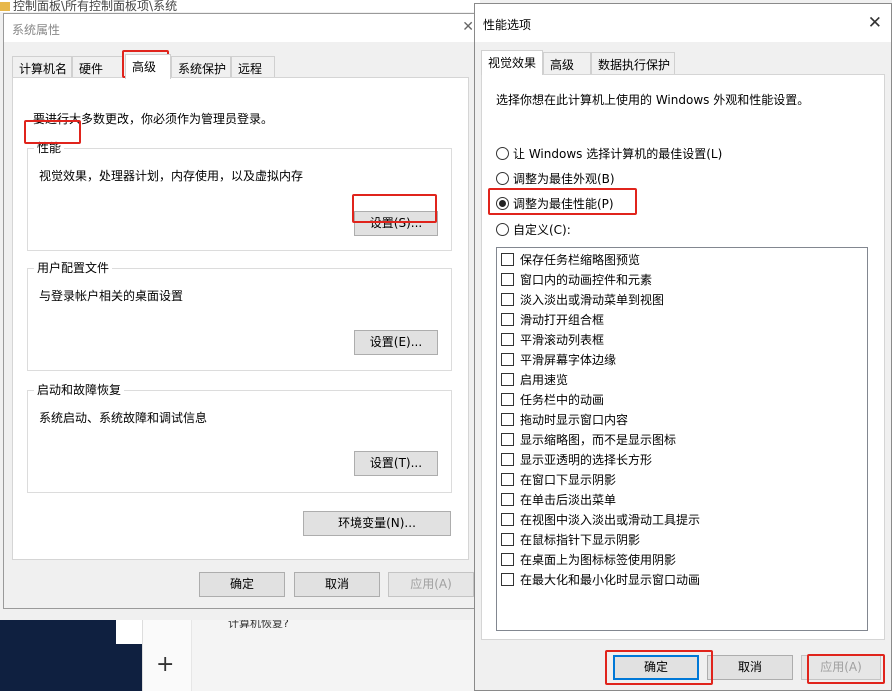 Image resolution: width=892 pixels, height=691 pixels. What do you see at coordinates (534, 381) in the screenshot?
I see `checkbox-item: 启用速览` at bounding box center [534, 381].